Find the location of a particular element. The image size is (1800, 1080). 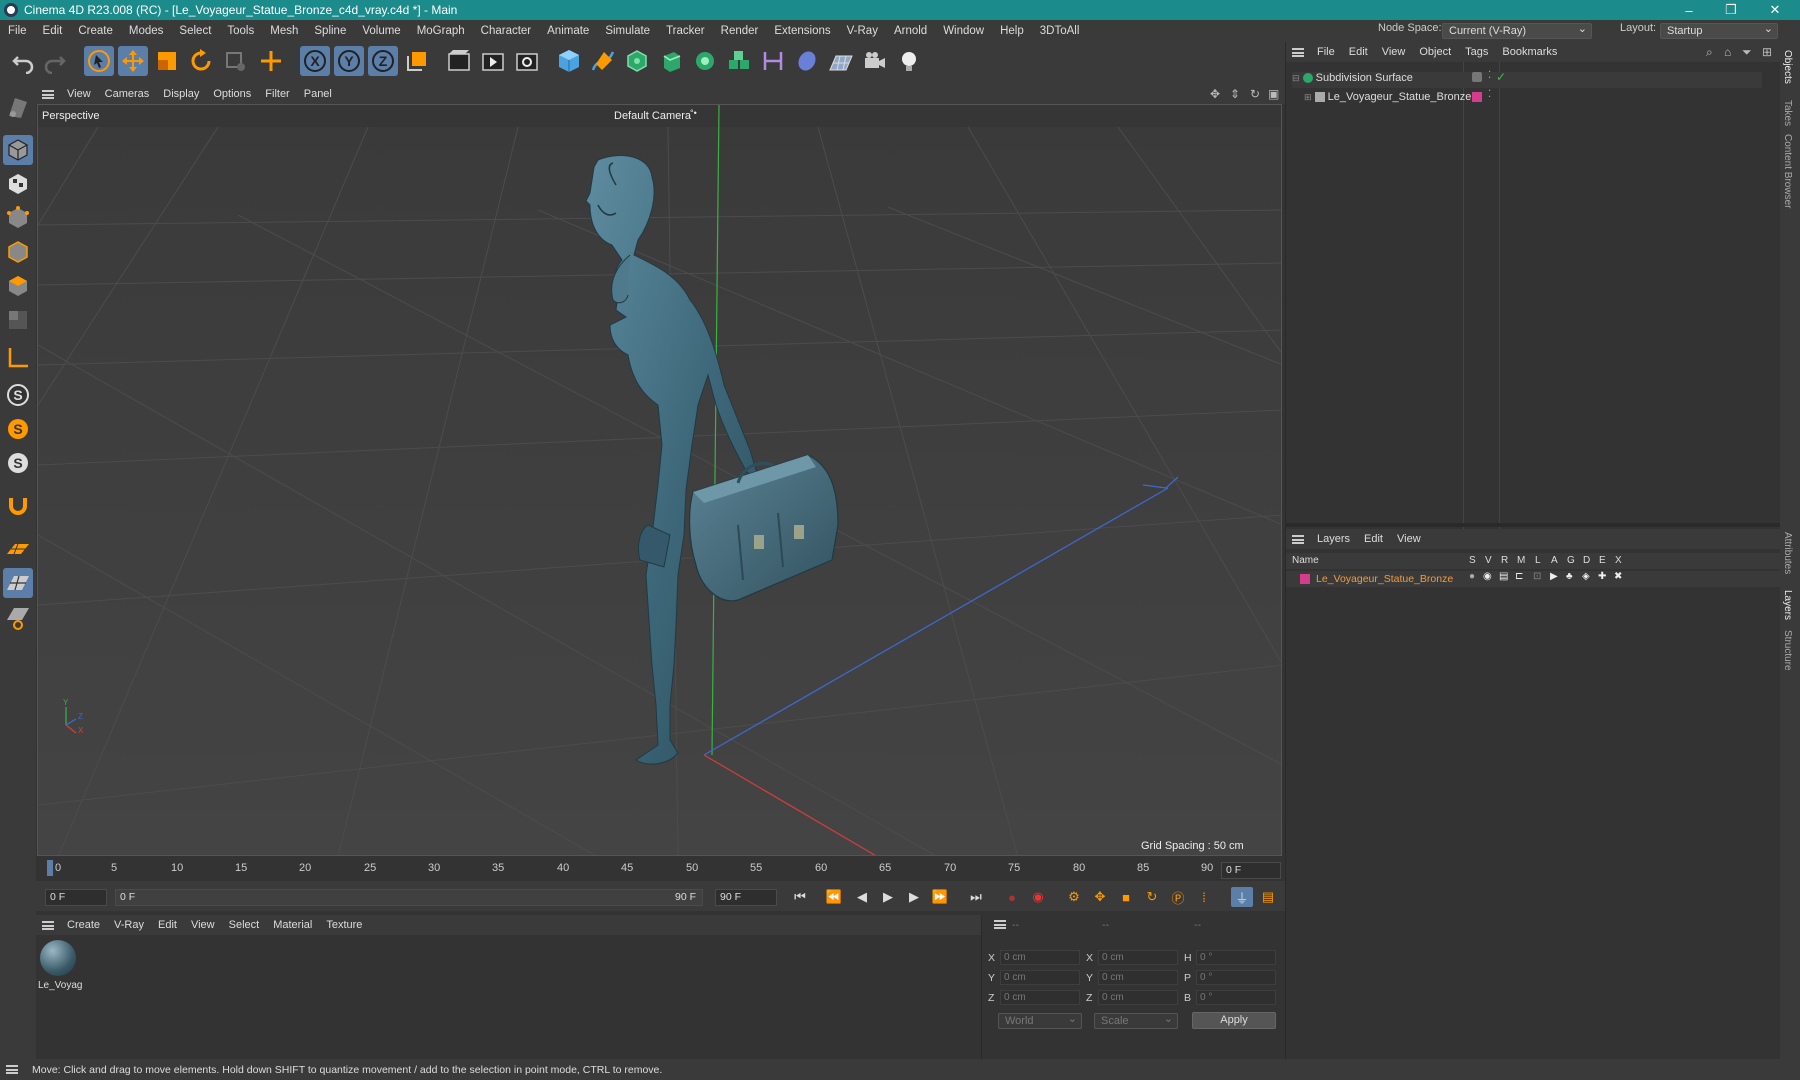

lm-menu-edit: Edit is located at coordinates (1373, 539).